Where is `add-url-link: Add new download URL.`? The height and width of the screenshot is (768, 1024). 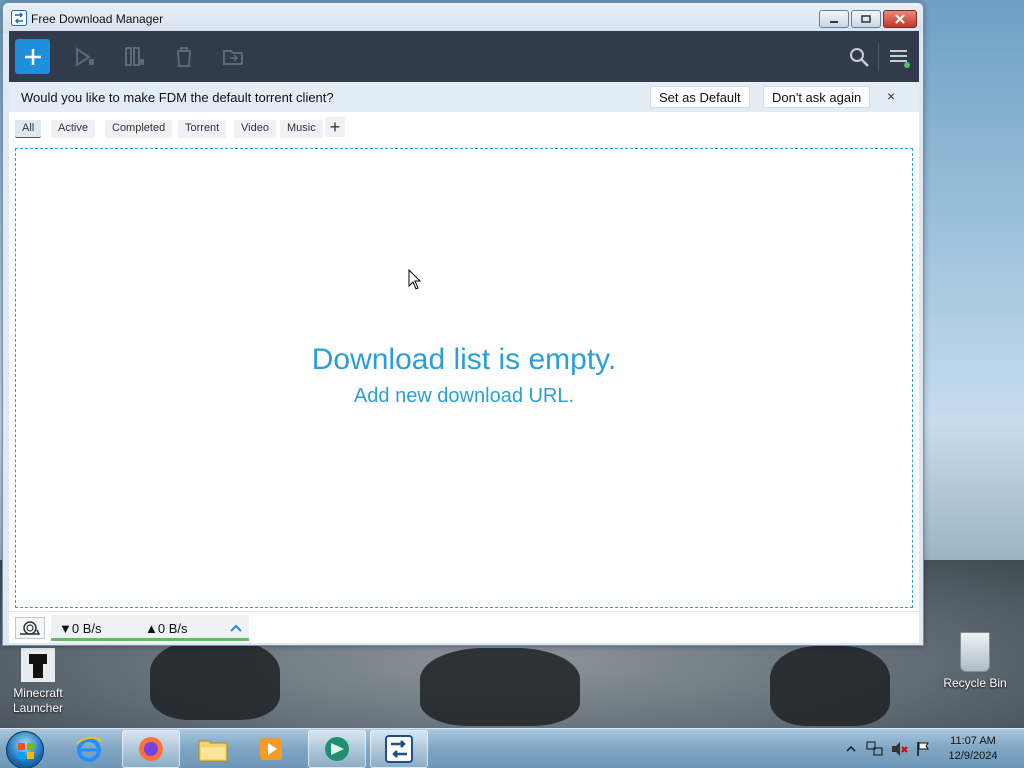 add-url-link: Add new download URL. is located at coordinates (464, 396).